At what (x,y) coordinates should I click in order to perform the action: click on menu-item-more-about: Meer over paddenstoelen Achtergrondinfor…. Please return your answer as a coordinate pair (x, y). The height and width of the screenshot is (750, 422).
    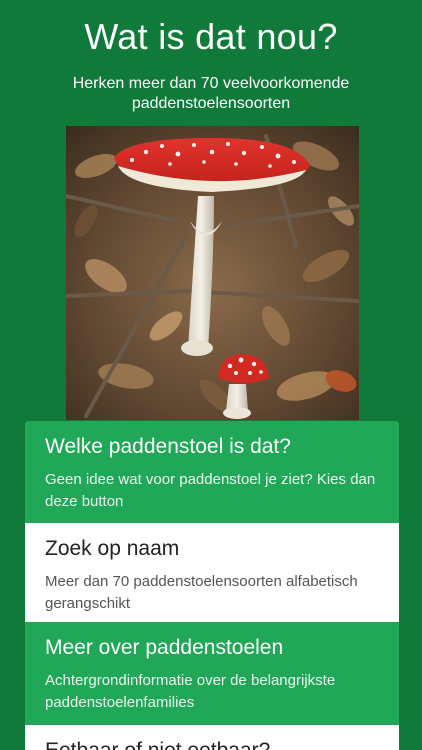
    Looking at the image, I should click on (212, 673).